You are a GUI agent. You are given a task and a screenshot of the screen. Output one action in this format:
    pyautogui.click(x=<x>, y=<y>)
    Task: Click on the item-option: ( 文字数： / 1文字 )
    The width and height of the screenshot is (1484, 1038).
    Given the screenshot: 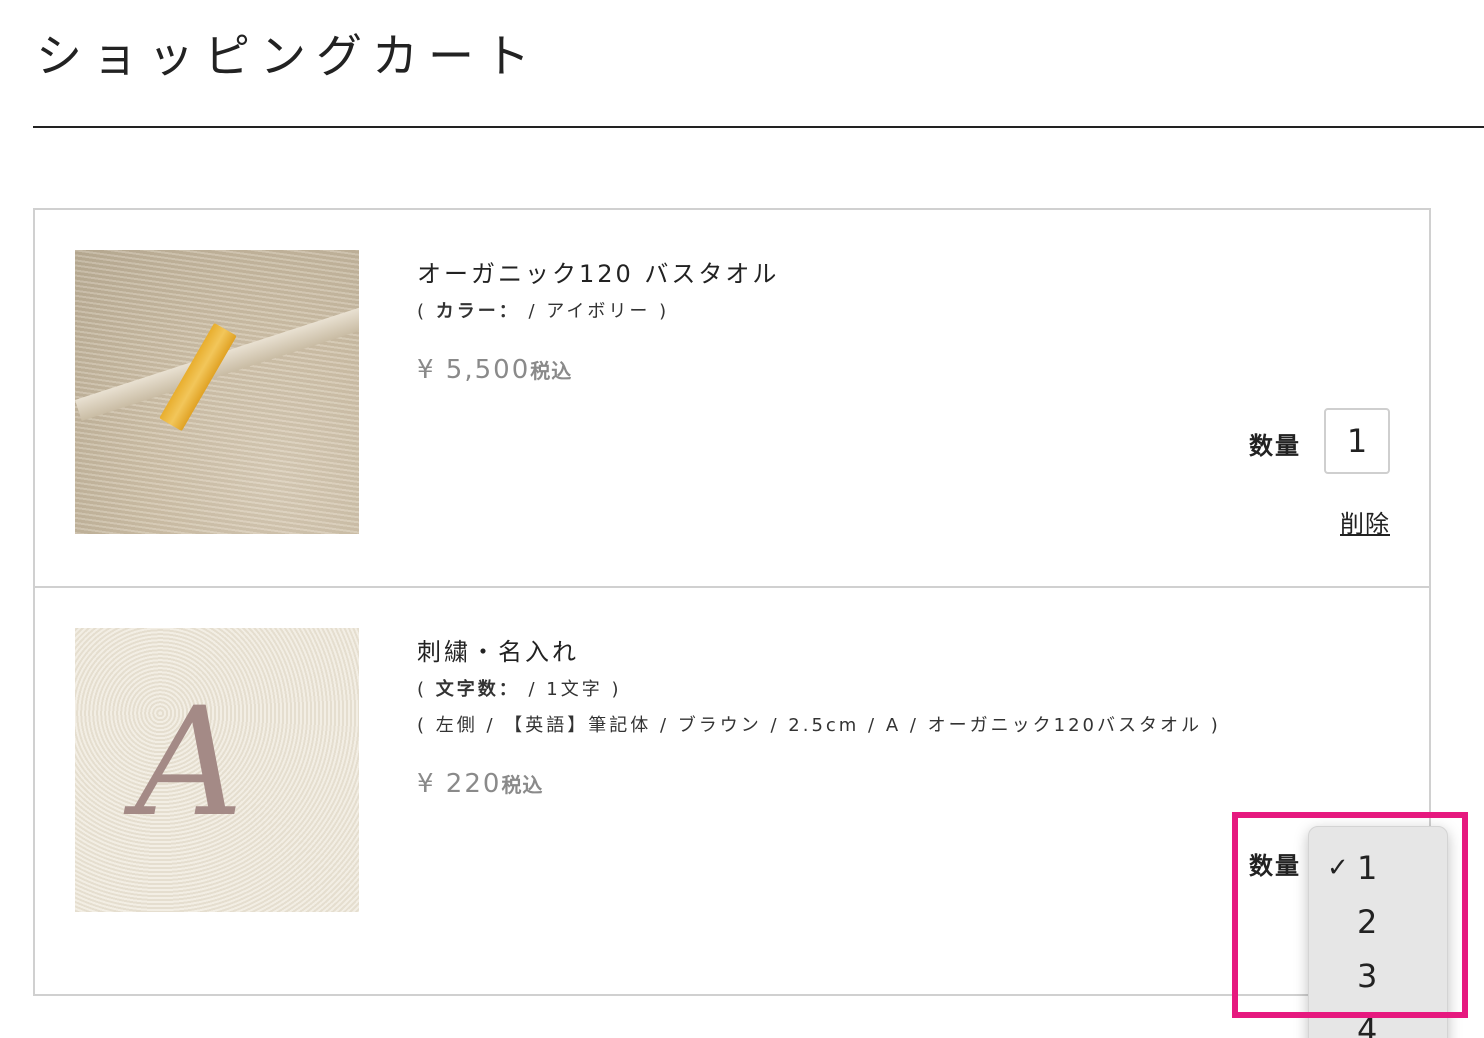 What is the action you would take?
    pyautogui.click(x=819, y=690)
    